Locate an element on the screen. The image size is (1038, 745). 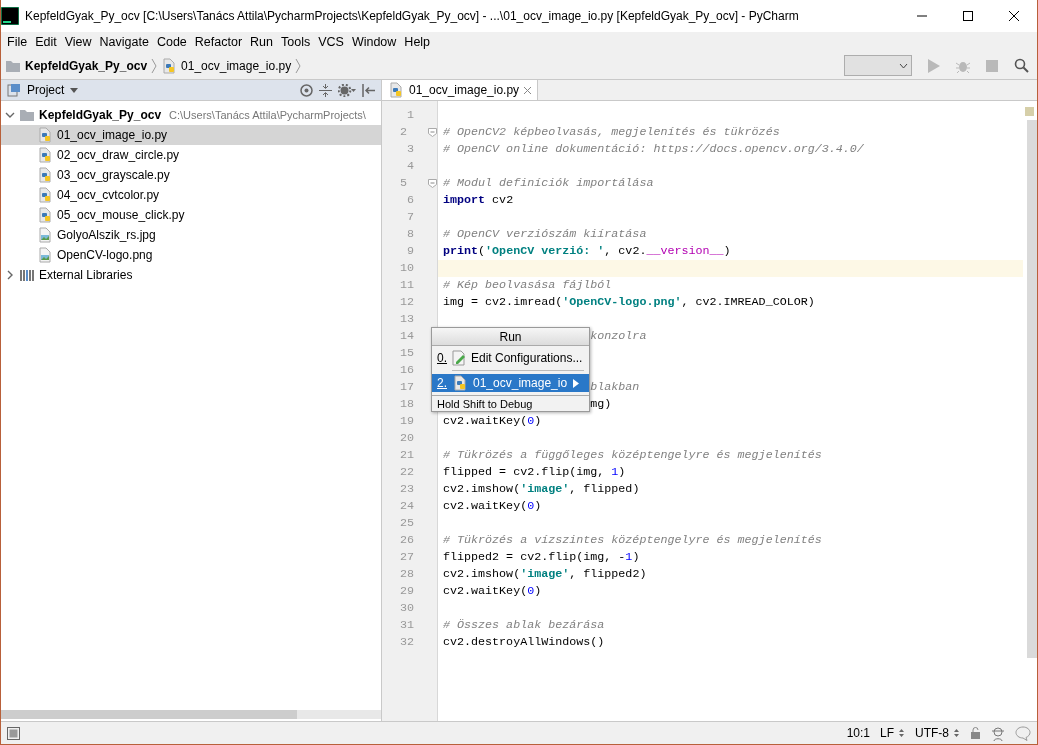
code-line: import cv2 is located at coordinates (478, 200).